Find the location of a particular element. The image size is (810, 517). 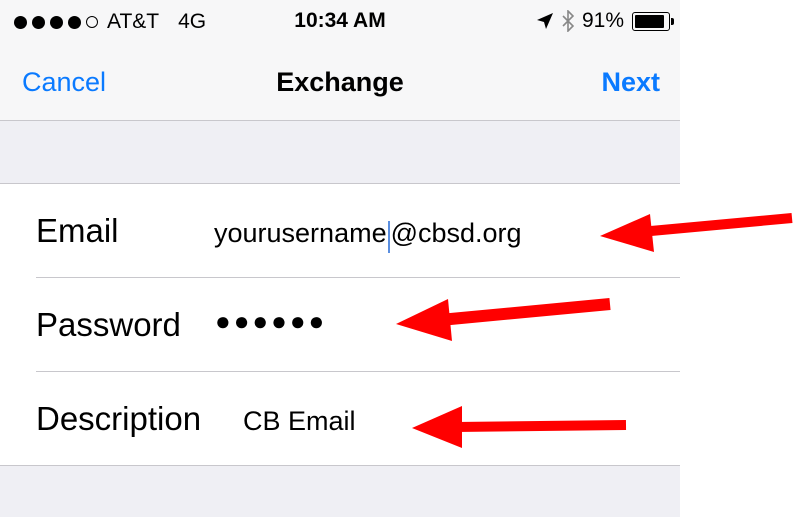

navigation-bar: Cancel Exchange Next is located at coordinates (340, 84).